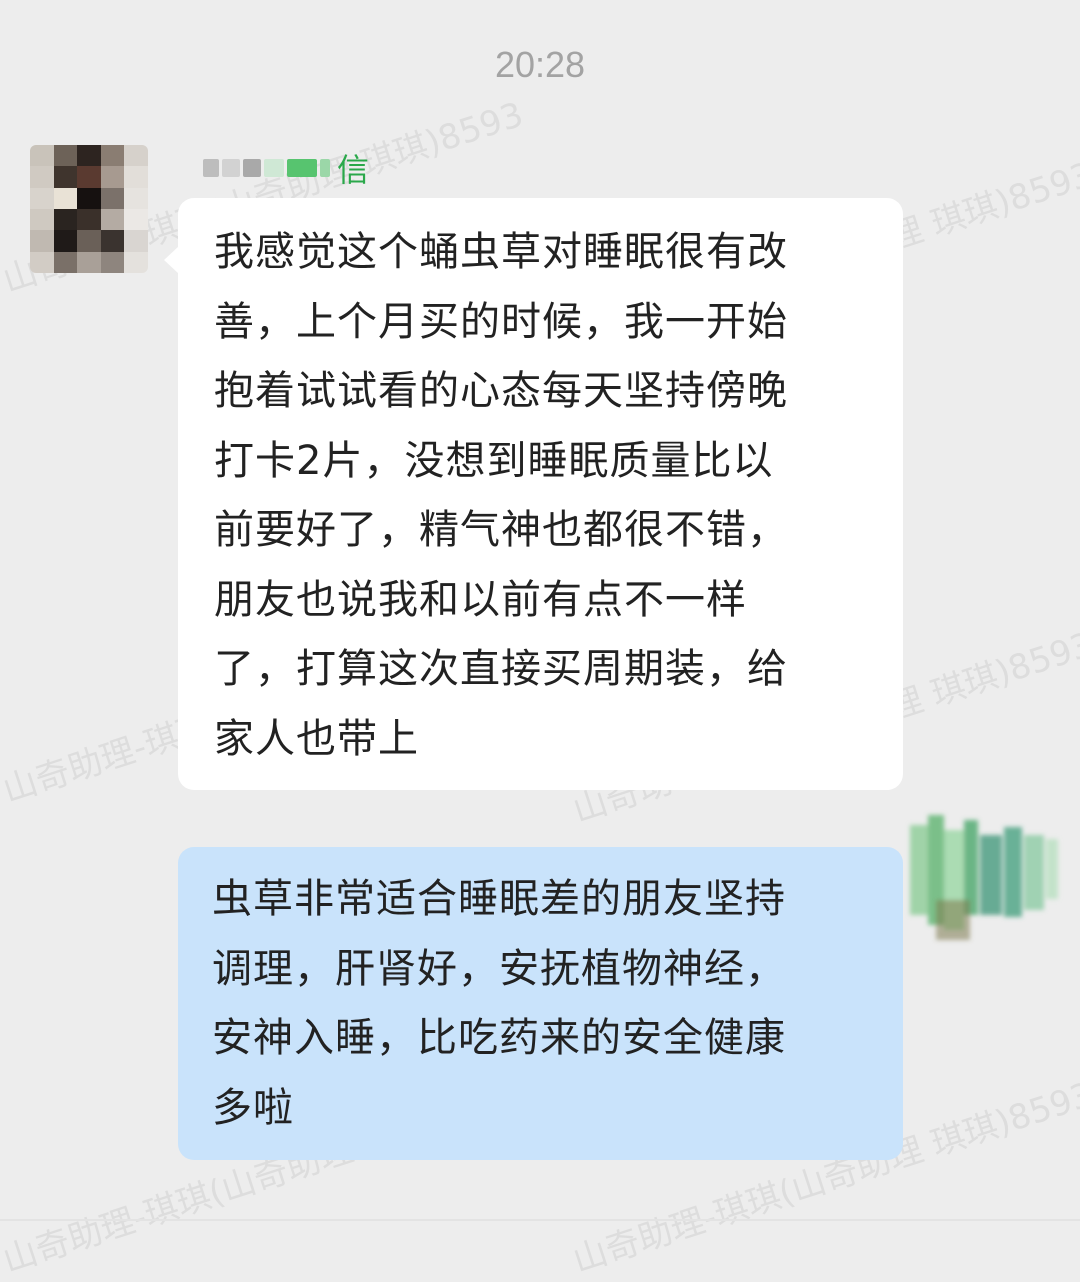 The height and width of the screenshot is (1282, 1080). What do you see at coordinates (501, 530) in the screenshot?
I see `message-line: 前要好了，精气神也都很不错，` at bounding box center [501, 530].